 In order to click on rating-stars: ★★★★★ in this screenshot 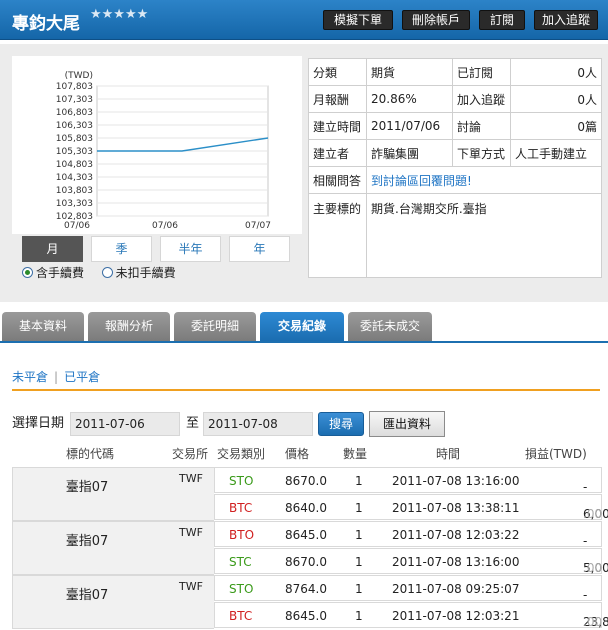, I will do `click(119, 14)`.